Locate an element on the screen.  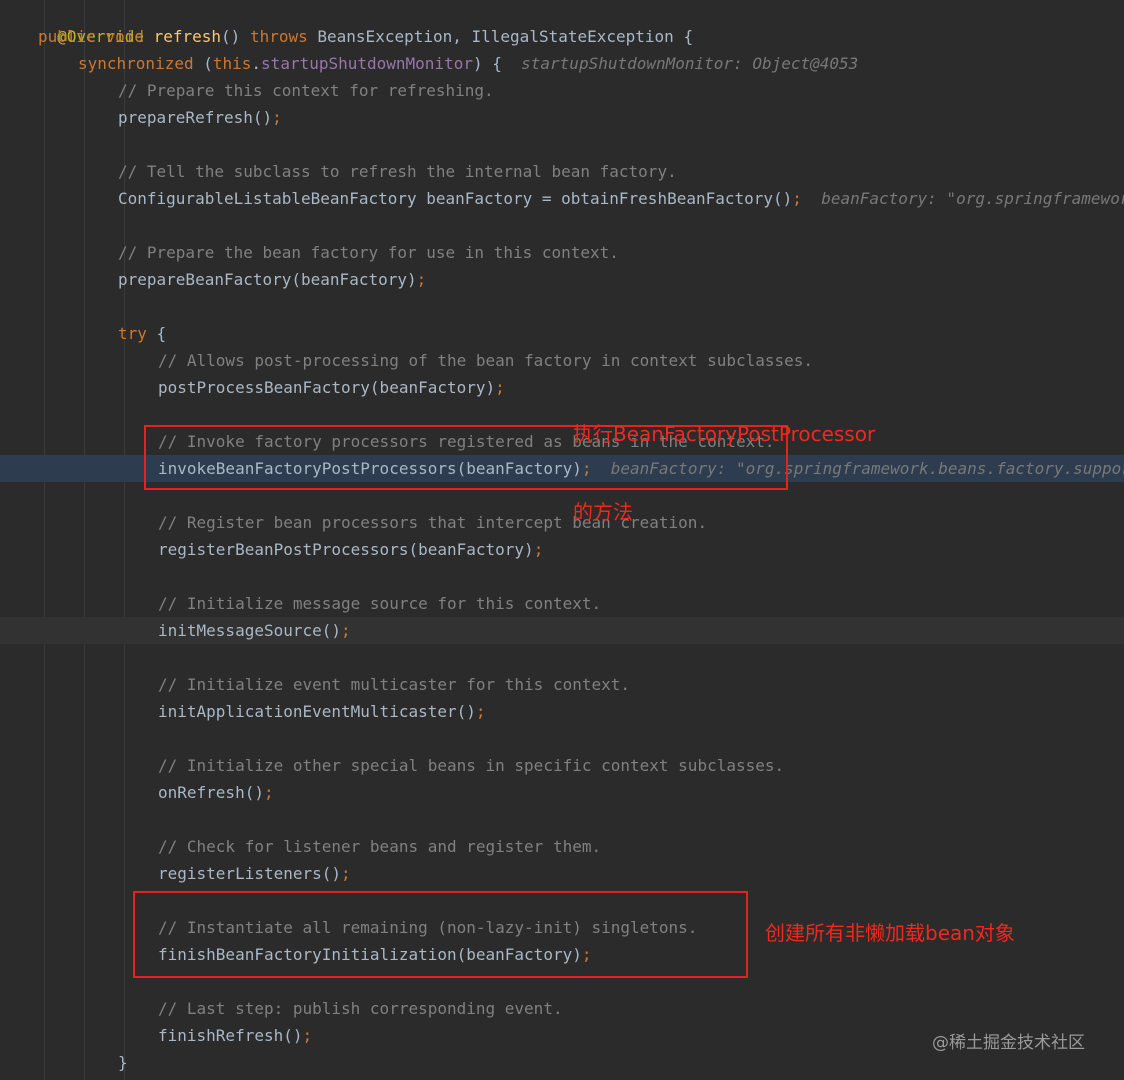
statement: finishRefresh() is located at coordinates (230, 1035).